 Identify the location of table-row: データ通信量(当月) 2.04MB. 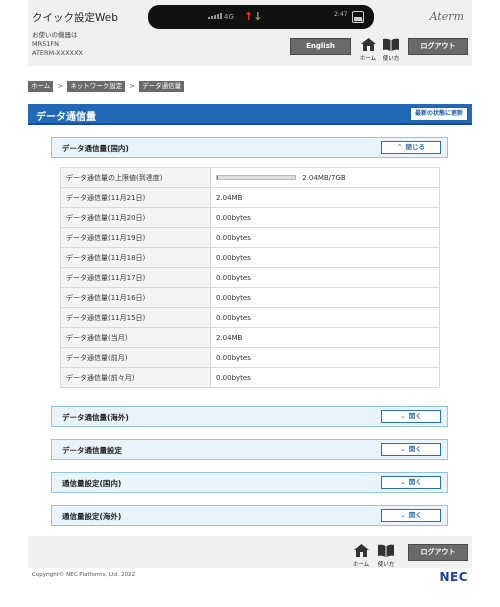
(250, 337).